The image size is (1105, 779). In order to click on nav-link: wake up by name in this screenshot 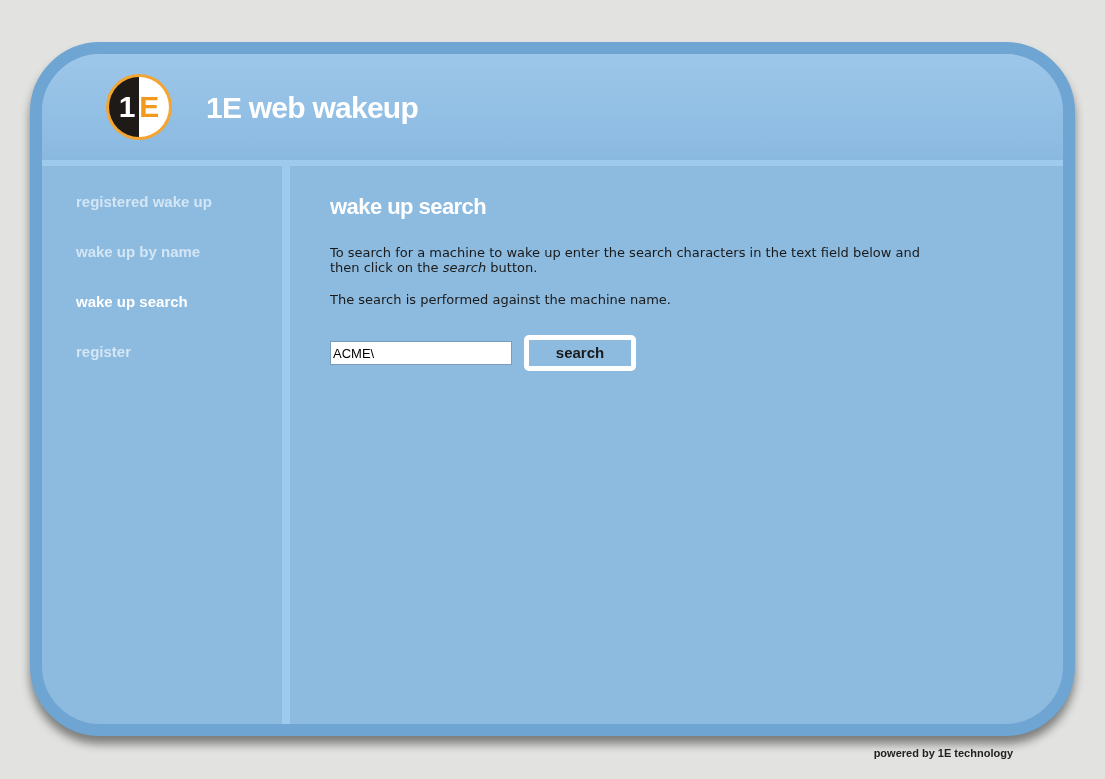, I will do `click(179, 252)`.